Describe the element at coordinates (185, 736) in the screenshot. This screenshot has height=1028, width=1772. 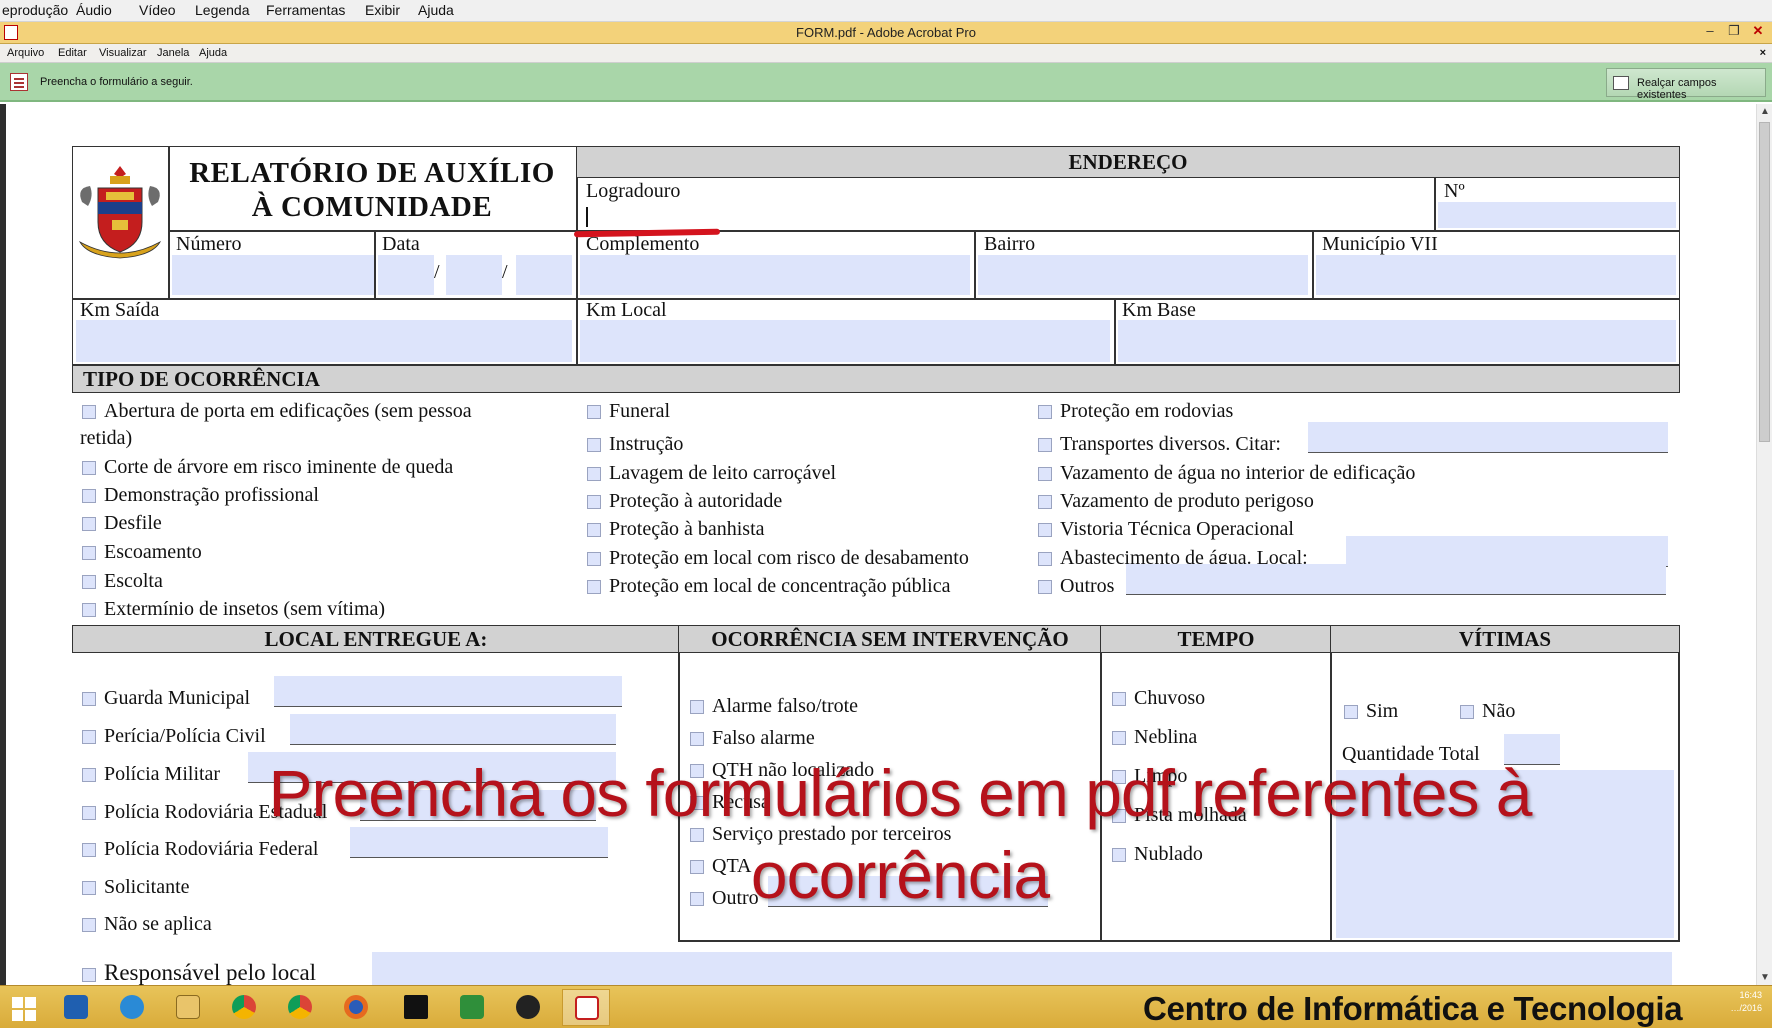
I see `local-pericia-civil-label: Perícia/Polícia Civil` at that location.